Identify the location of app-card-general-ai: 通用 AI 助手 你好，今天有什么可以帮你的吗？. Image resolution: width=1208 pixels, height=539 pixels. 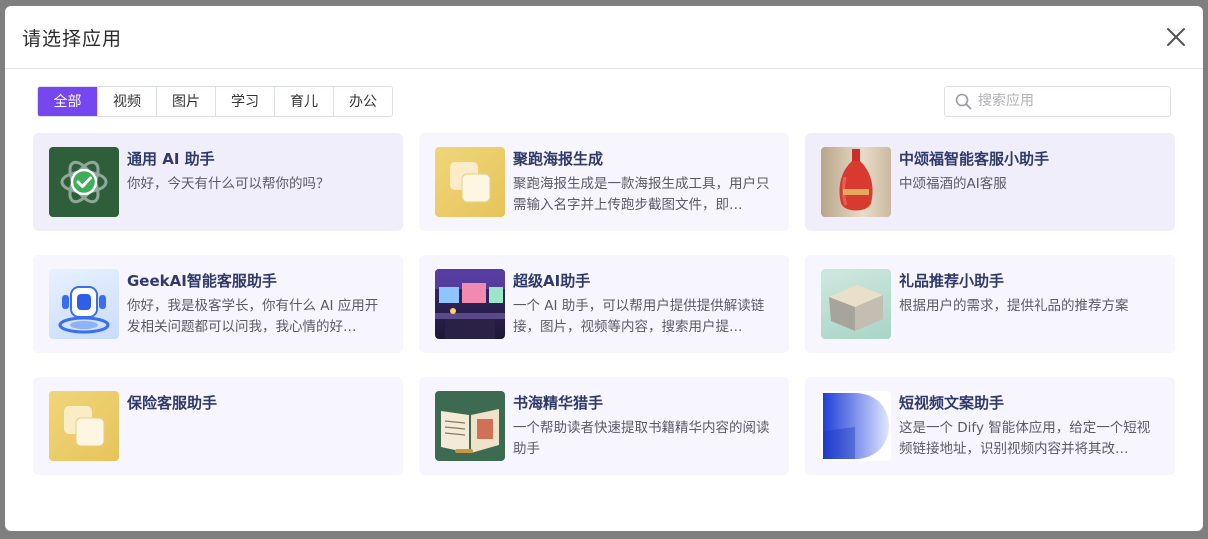
(218, 182).